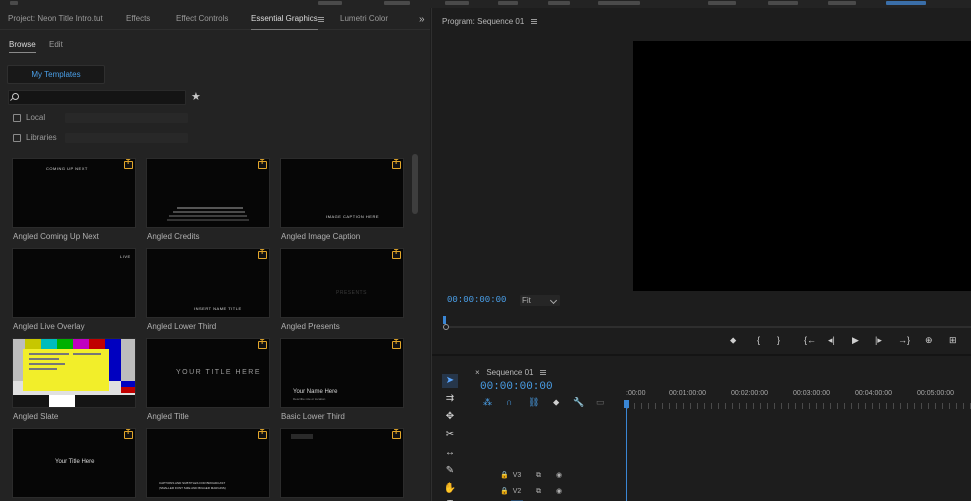  I want to click on linked-selection-icon: ⛓, so click(533, 402).